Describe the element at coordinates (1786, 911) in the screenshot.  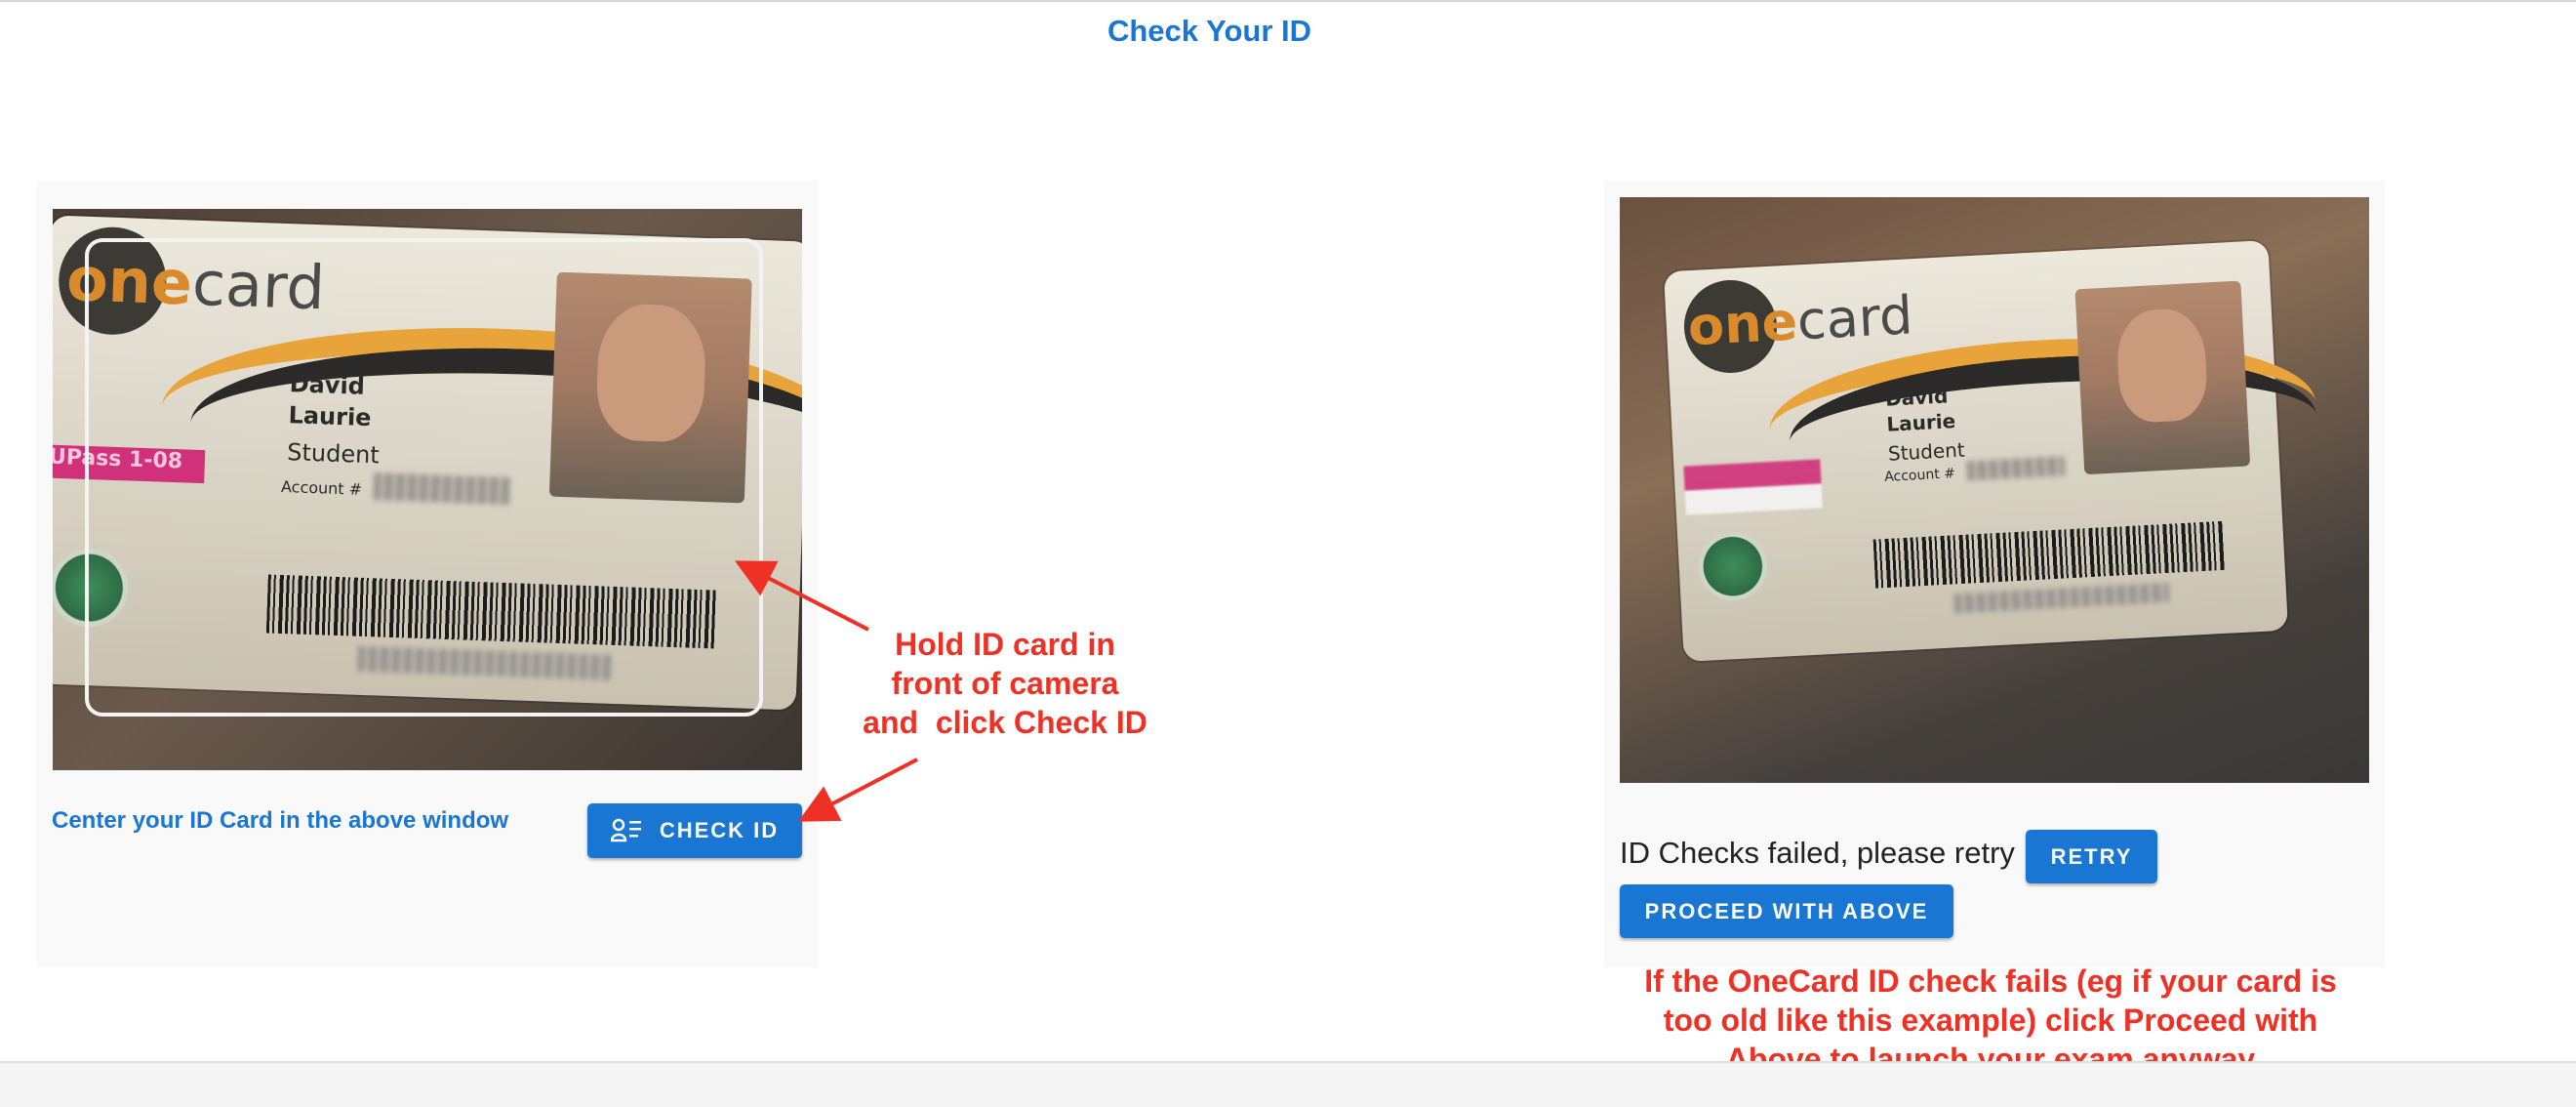
I see `proceed-button: PROCEED WITH ABOVE` at that location.